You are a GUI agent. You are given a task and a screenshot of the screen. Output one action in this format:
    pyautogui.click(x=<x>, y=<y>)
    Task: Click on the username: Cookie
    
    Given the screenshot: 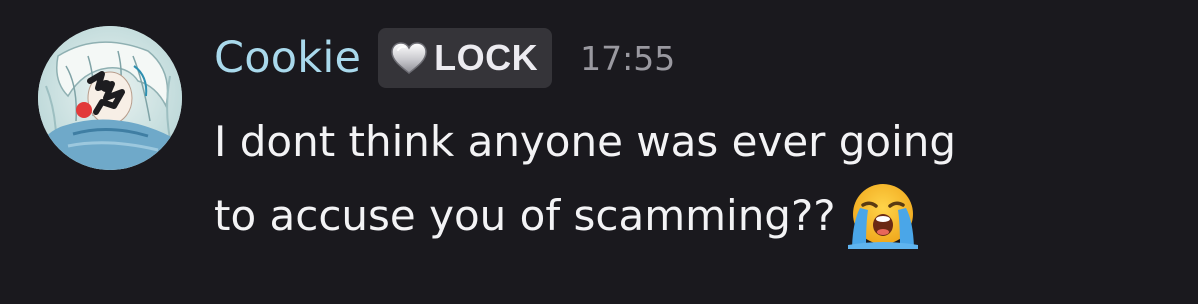 What is the action you would take?
    pyautogui.click(x=287, y=58)
    